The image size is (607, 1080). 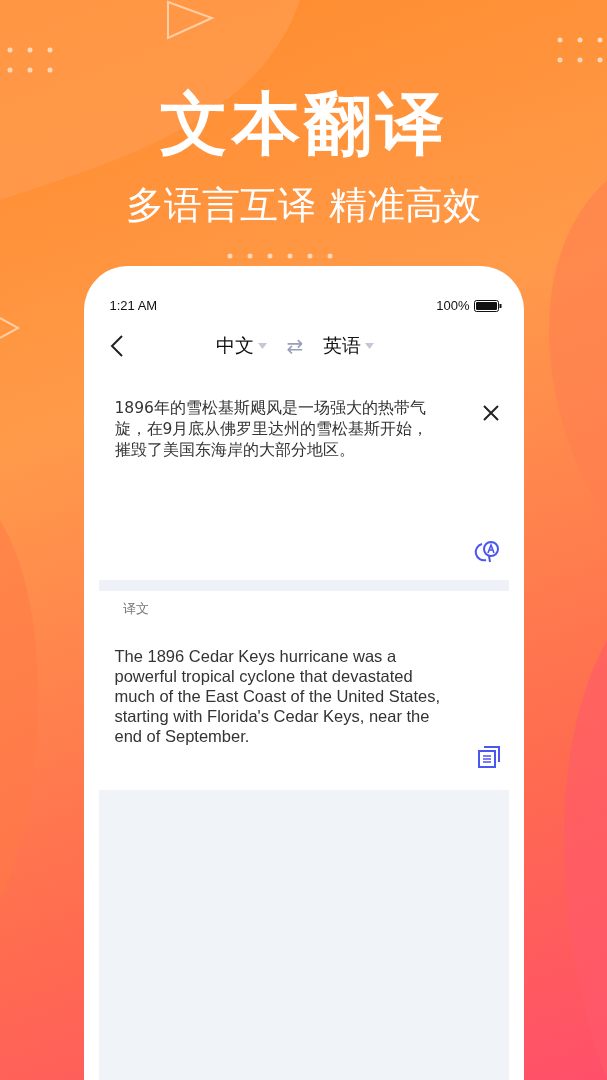 What do you see at coordinates (453, 306) in the screenshot?
I see `battery-percent: 100%` at bounding box center [453, 306].